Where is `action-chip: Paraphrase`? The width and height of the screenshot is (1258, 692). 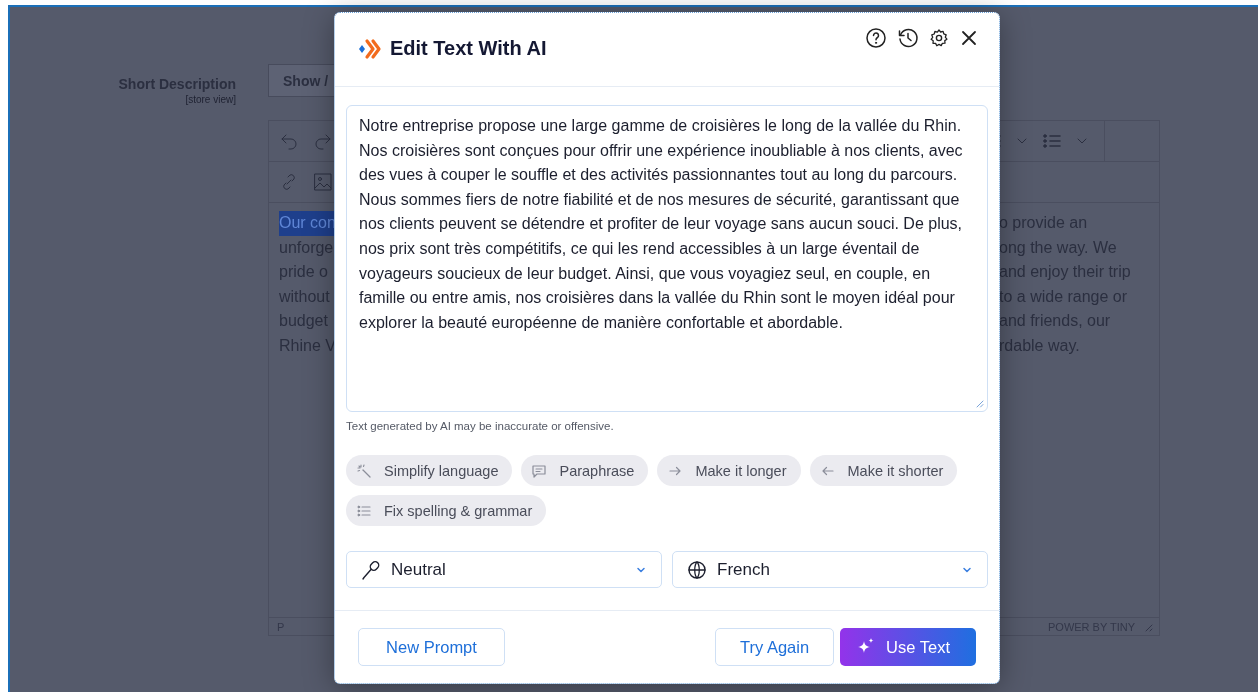 action-chip: Paraphrase is located at coordinates (585, 470).